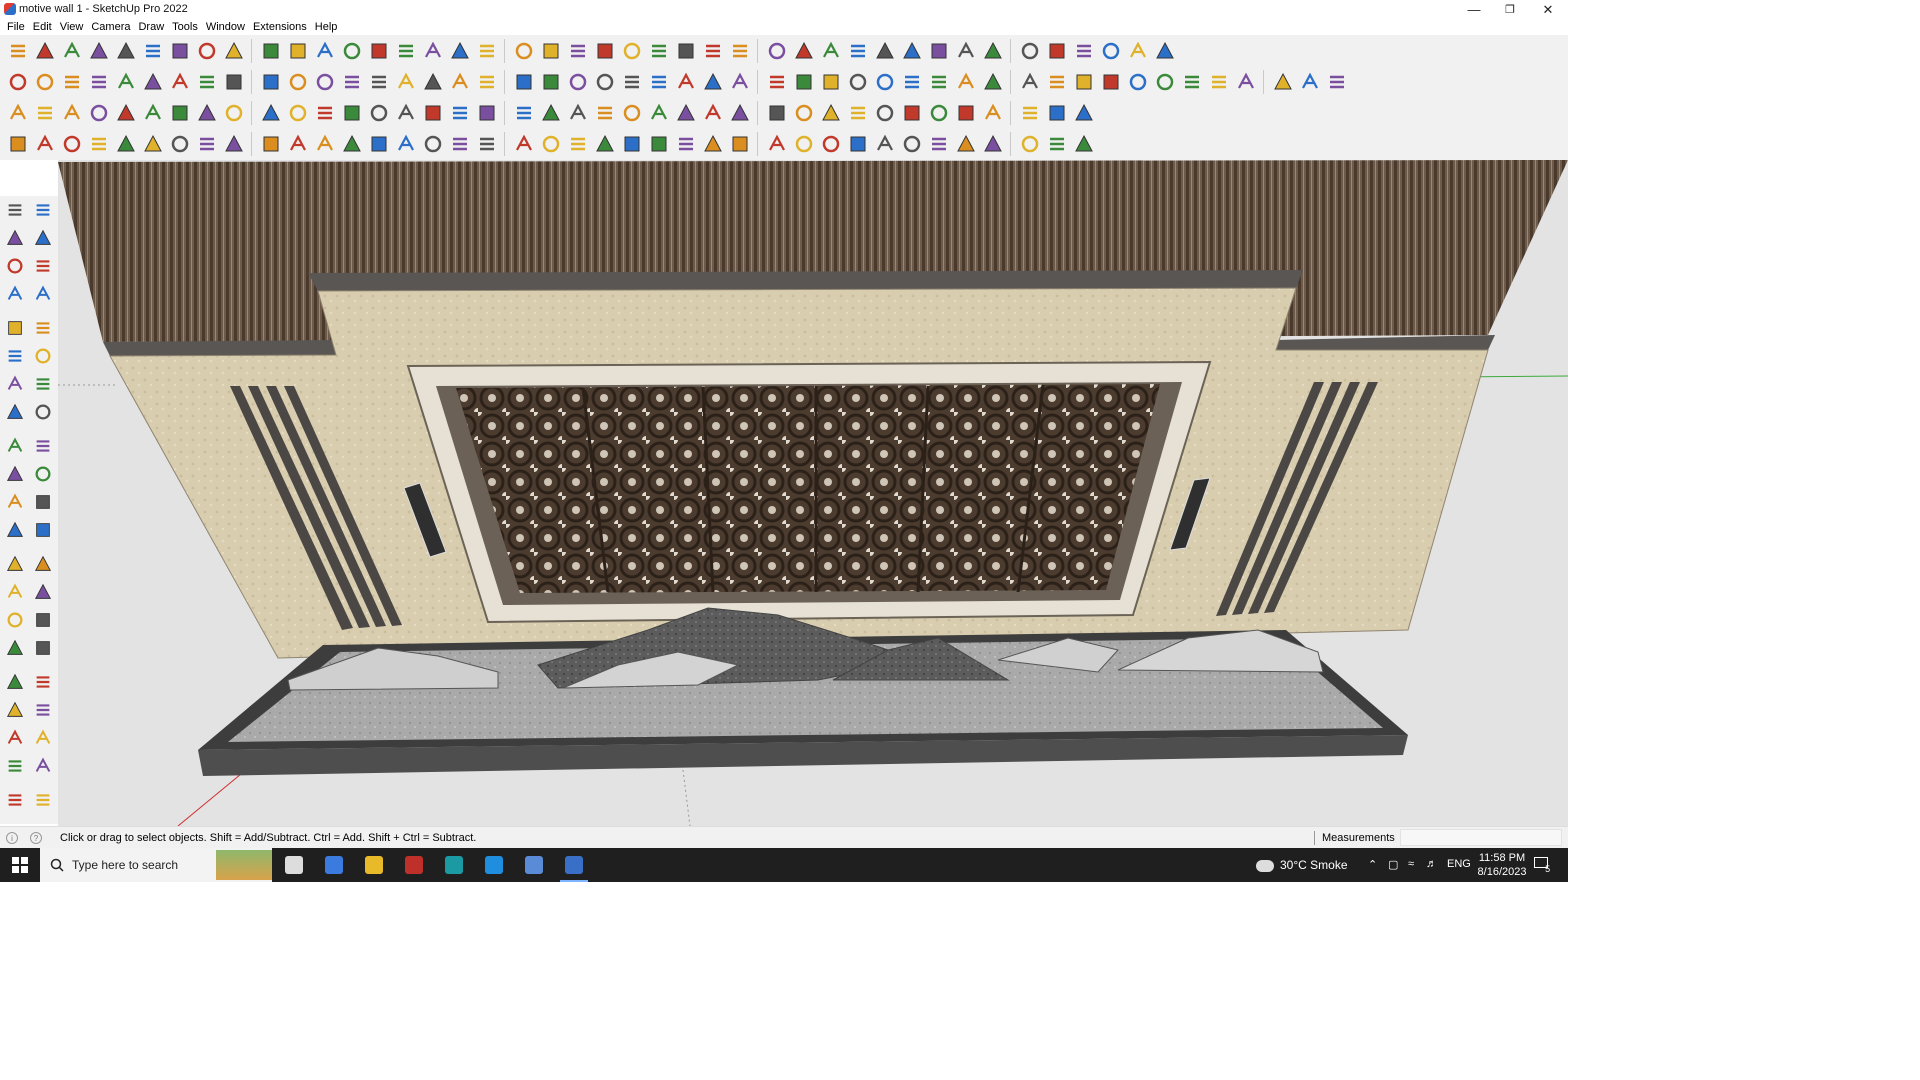 This screenshot has height=1080, width=1920. What do you see at coordinates (414, 865) in the screenshot?
I see `acrobat-icon` at bounding box center [414, 865].